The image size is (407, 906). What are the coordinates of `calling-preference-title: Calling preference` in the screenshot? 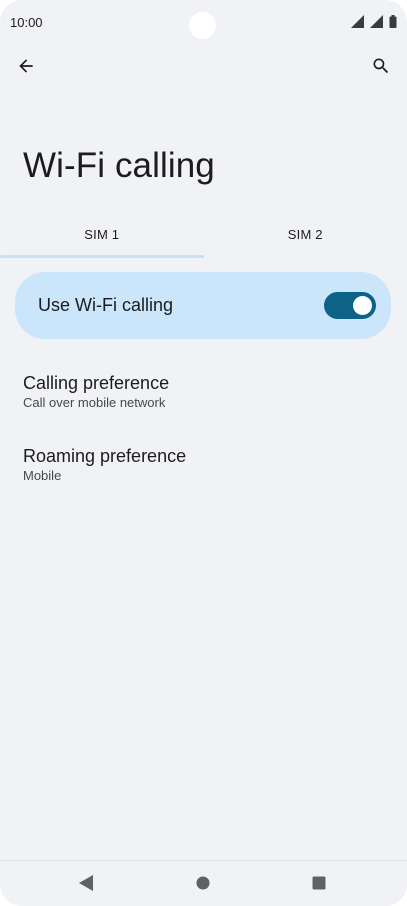 It's located at (96, 383).